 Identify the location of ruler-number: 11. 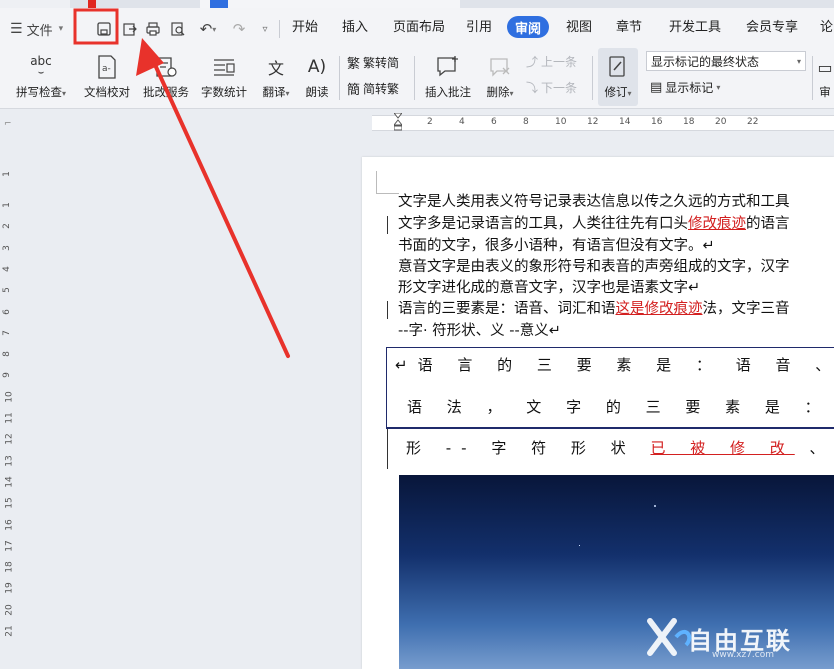
(9, 418).